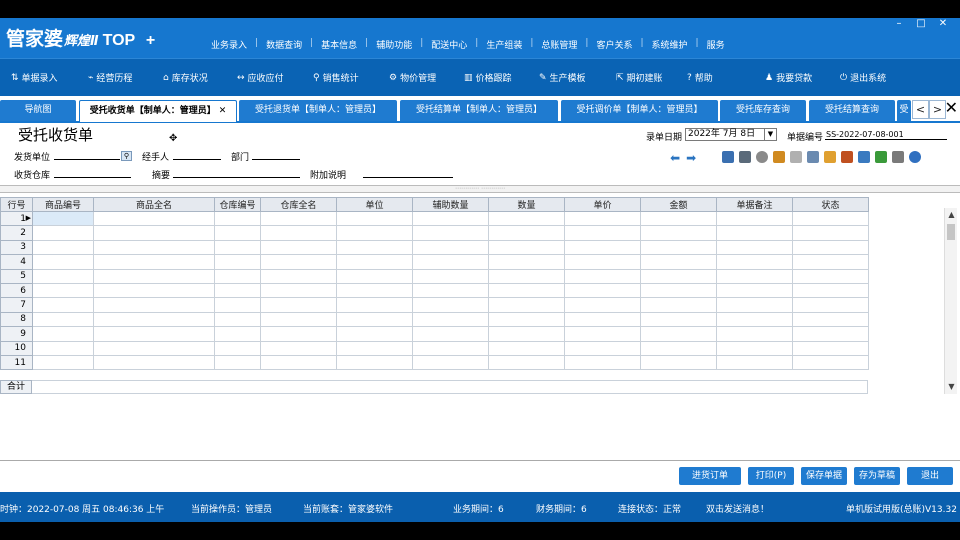 This screenshot has height=540, width=960. I want to click on column-header: 数量, so click(526, 204).